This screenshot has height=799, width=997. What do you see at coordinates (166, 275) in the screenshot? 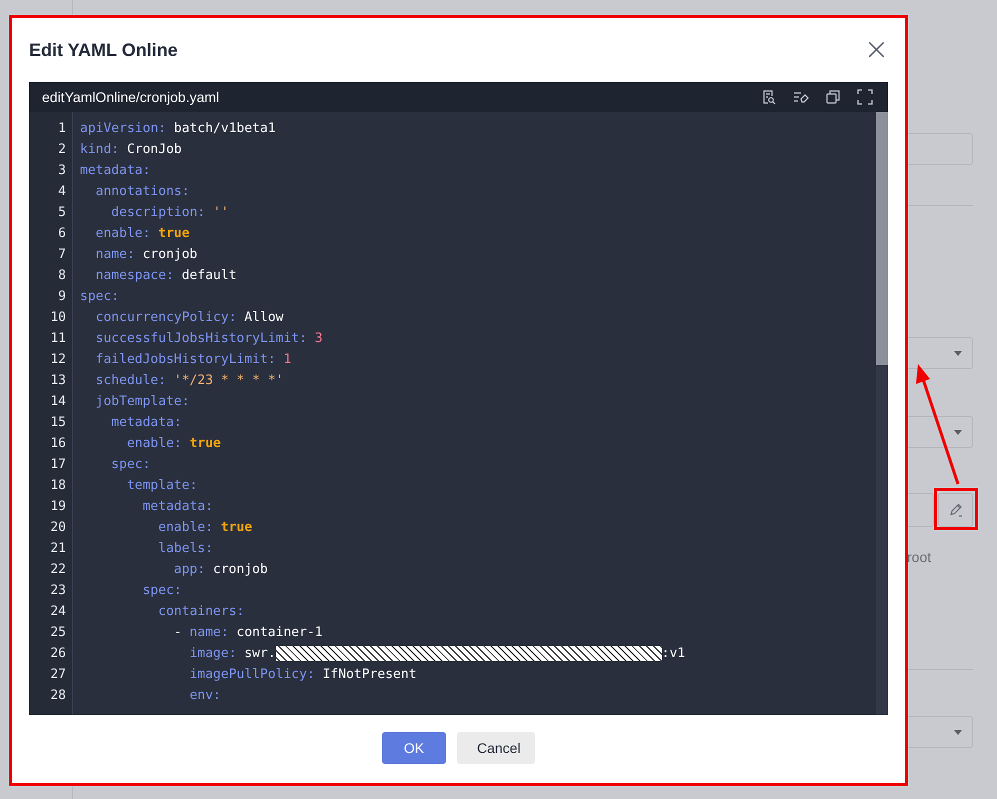
I see `code-line: namespace: default` at bounding box center [166, 275].